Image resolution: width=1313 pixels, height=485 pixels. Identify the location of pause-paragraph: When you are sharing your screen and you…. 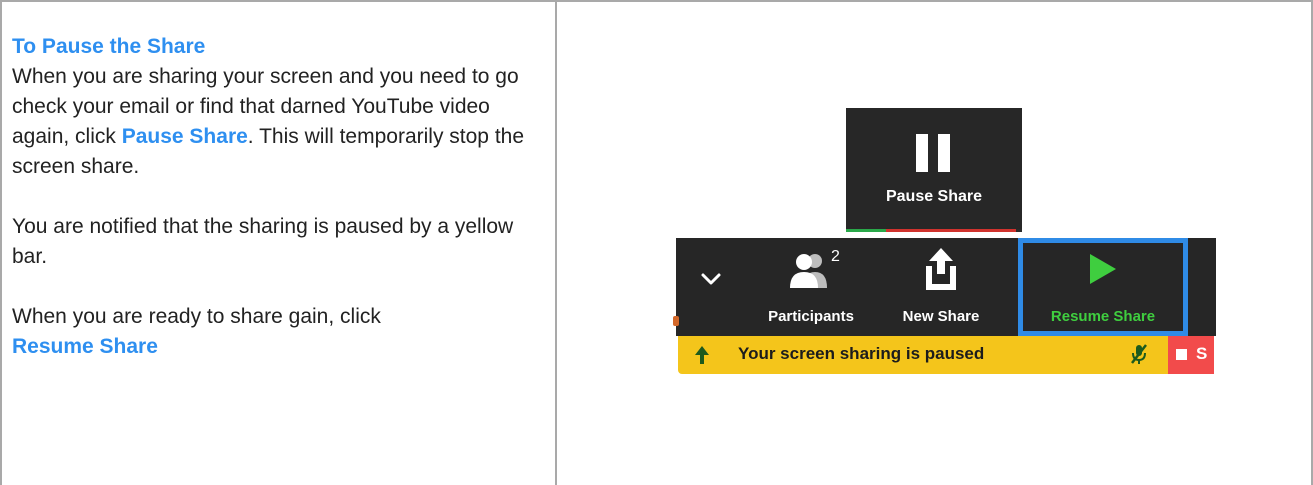
(279, 122).